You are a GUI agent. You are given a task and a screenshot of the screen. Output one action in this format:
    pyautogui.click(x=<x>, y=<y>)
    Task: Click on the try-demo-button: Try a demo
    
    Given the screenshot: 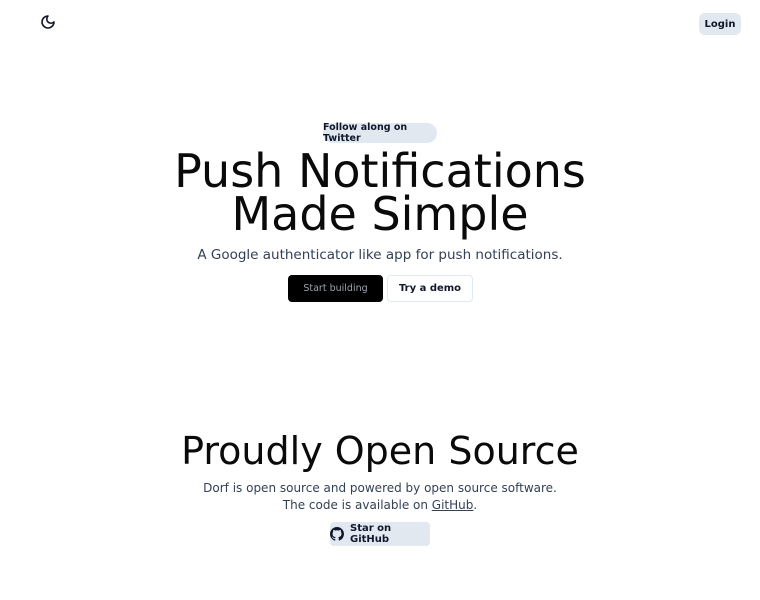 What is the action you would take?
    pyautogui.click(x=430, y=288)
    